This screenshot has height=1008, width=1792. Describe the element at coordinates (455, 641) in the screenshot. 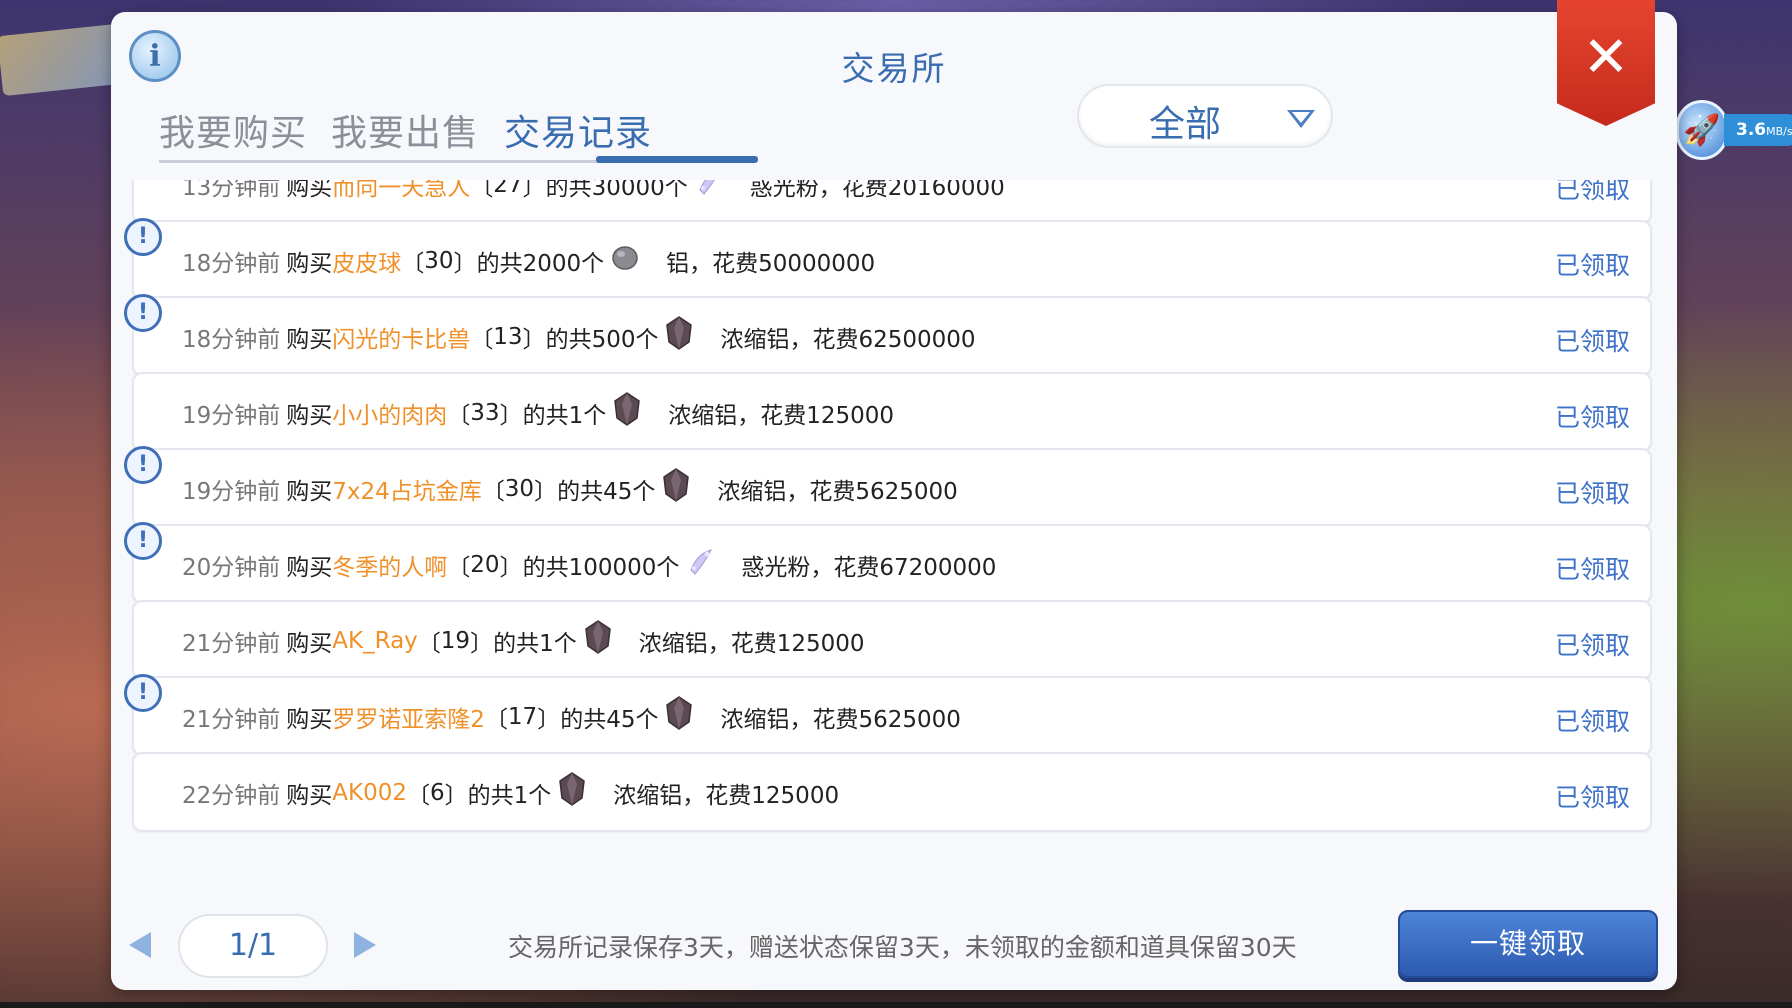

I see `record-level: 19` at that location.